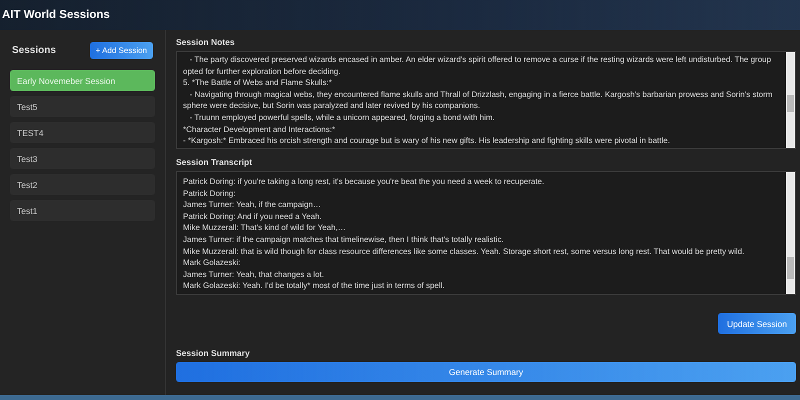  I want to click on notes-line: 5. *The Battle of Webs and Flame Skulls:*, so click(258, 83).